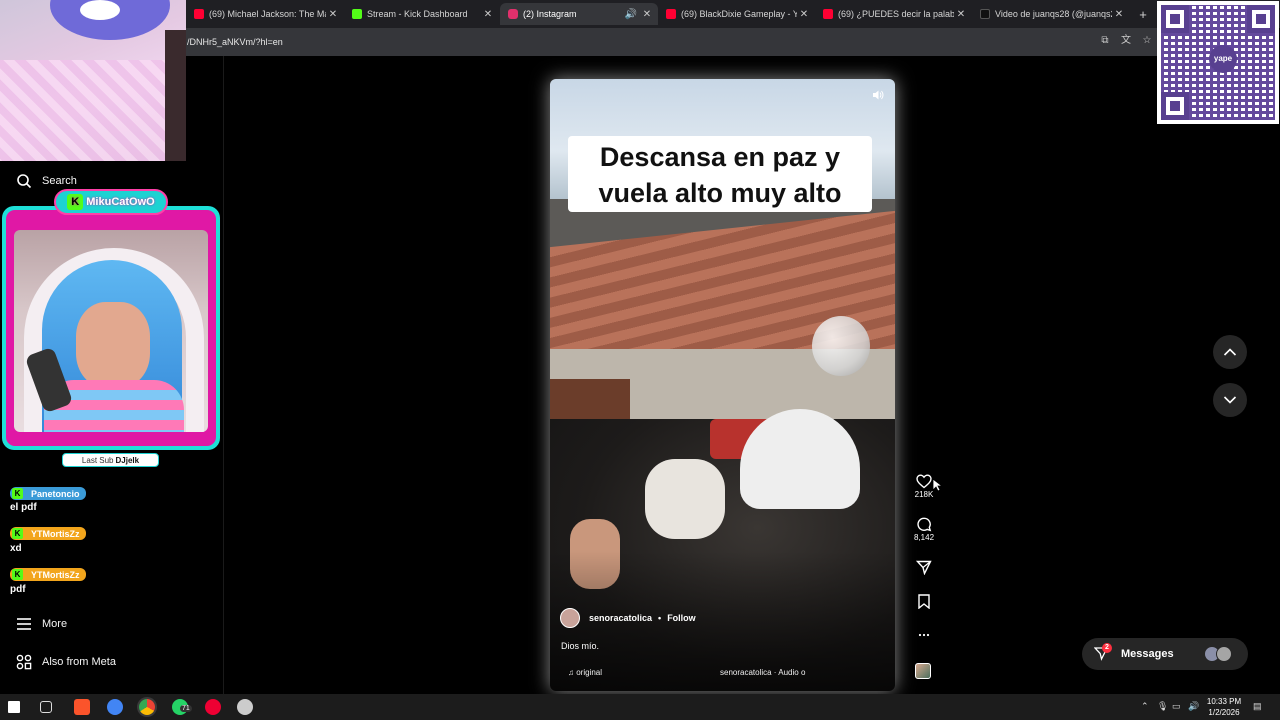  What do you see at coordinates (736, 14) in the screenshot?
I see `browser-tab: (69) BlackDixie Gameplay - You ✕` at bounding box center [736, 14].